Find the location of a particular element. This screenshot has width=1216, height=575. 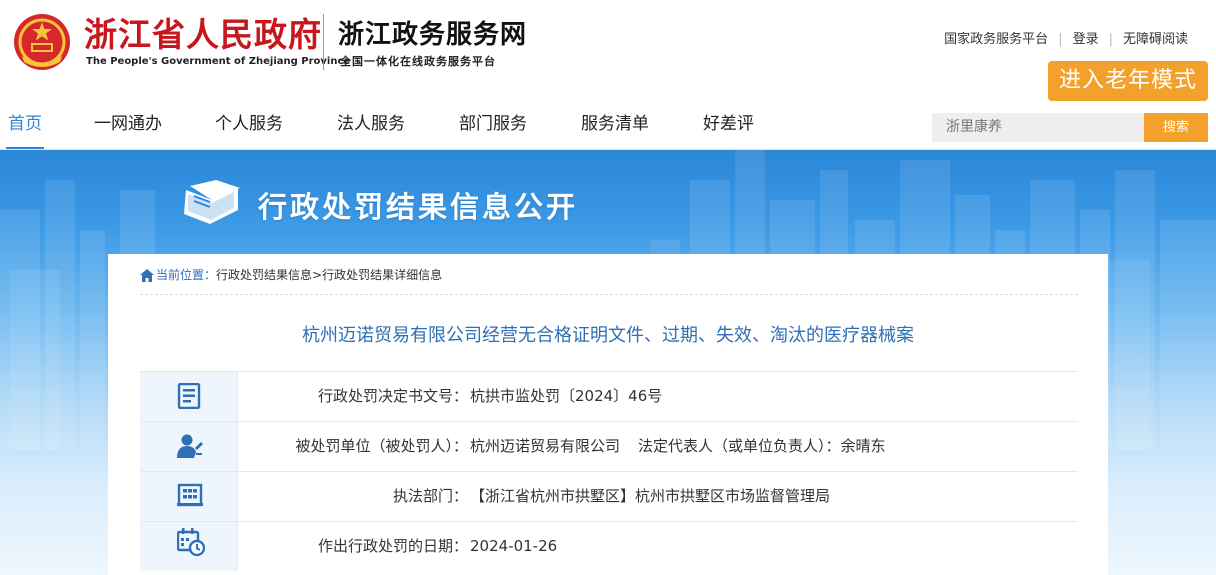

nav-item-department: 部门服务 is located at coordinates (493, 127).